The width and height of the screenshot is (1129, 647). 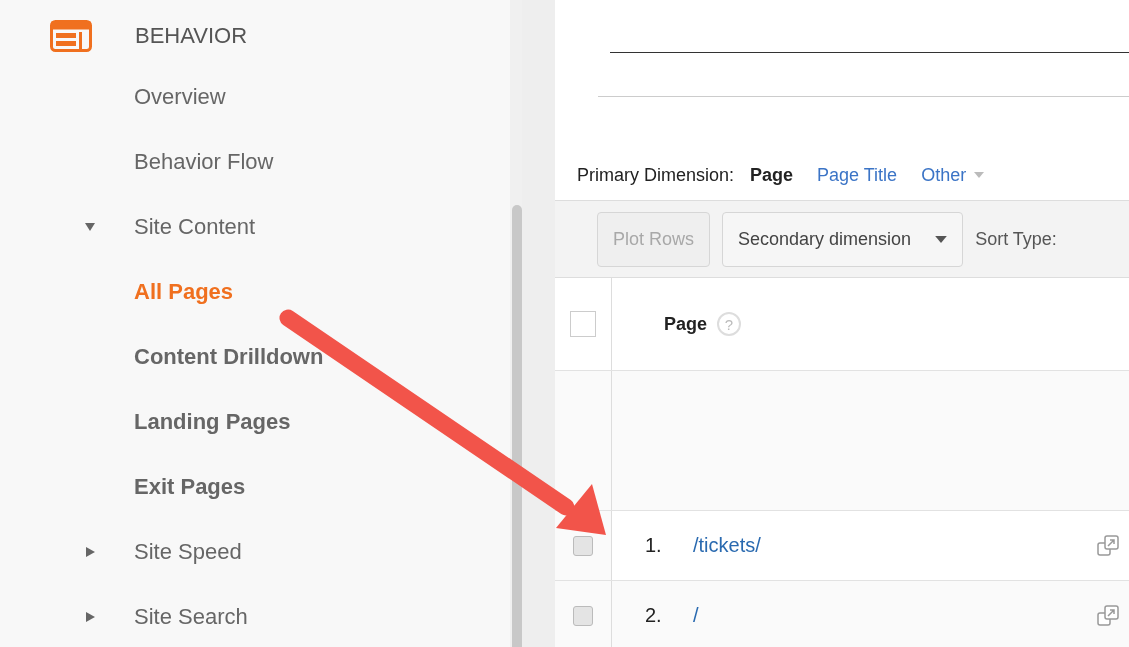 What do you see at coordinates (772, 175) in the screenshot?
I see `dimension-option: Page` at bounding box center [772, 175].